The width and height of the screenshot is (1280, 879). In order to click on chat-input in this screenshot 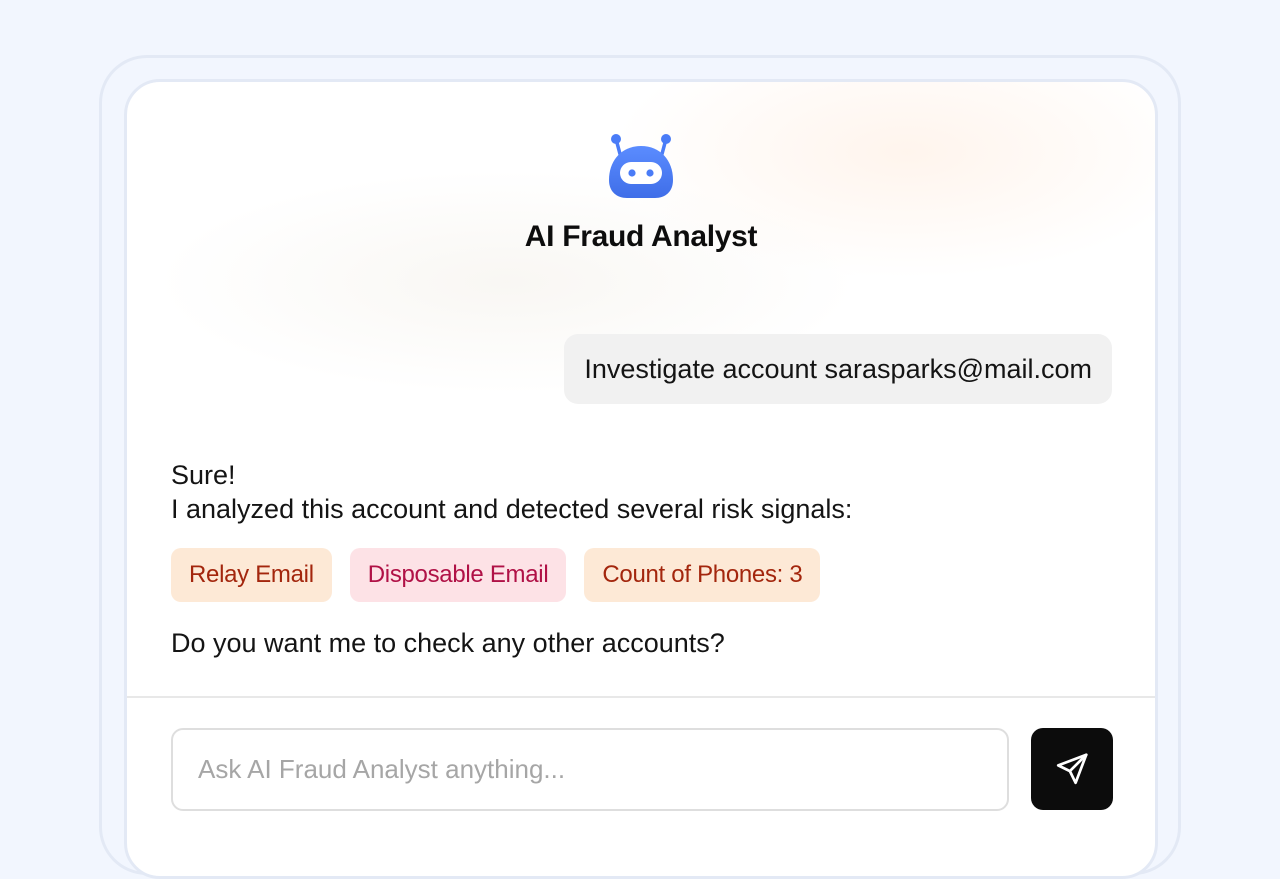, I will do `click(590, 769)`.